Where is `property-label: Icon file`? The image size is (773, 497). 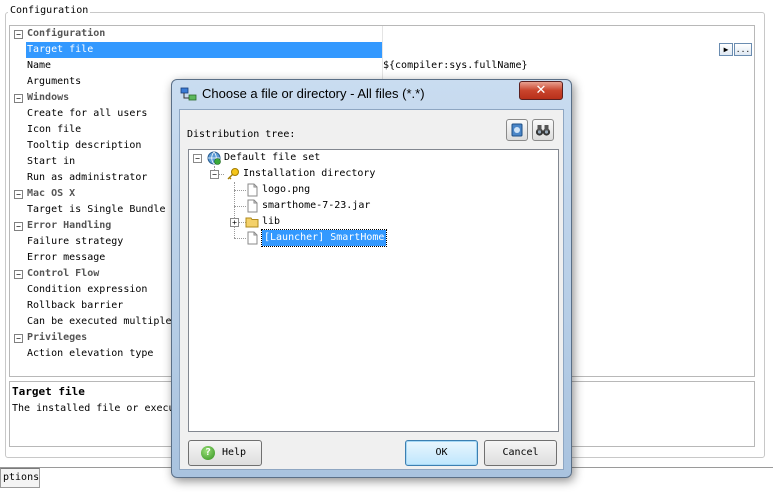
property-label: Icon file is located at coordinates (54, 129).